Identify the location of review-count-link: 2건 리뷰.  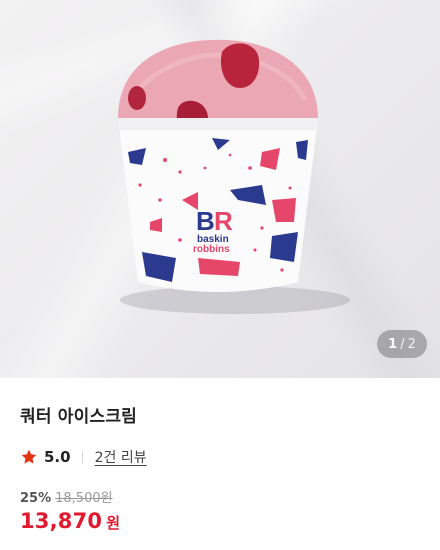
(121, 457).